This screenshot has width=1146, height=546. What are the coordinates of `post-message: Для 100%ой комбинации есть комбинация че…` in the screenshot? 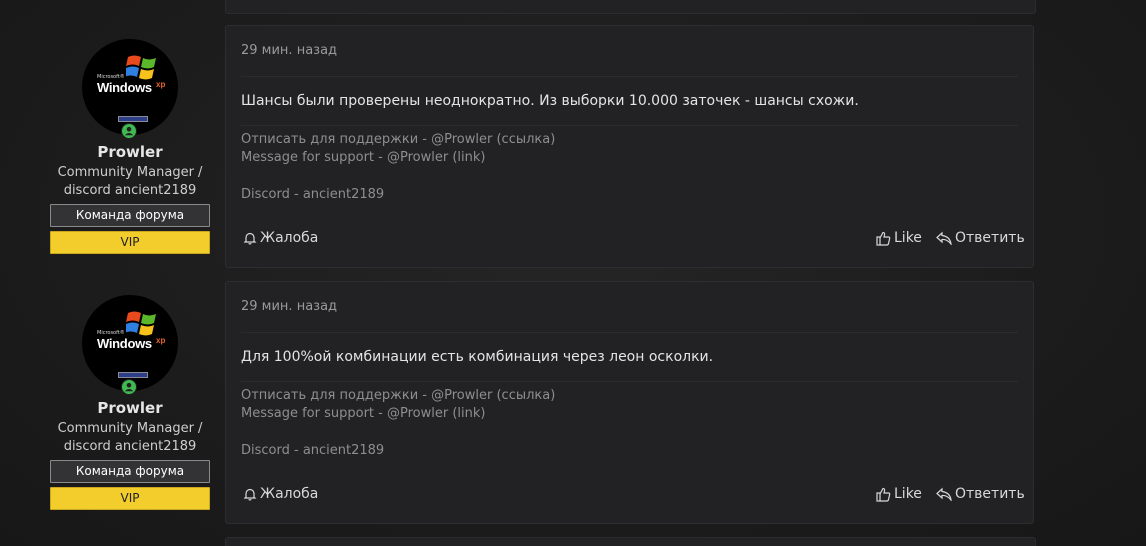 It's located at (477, 357).